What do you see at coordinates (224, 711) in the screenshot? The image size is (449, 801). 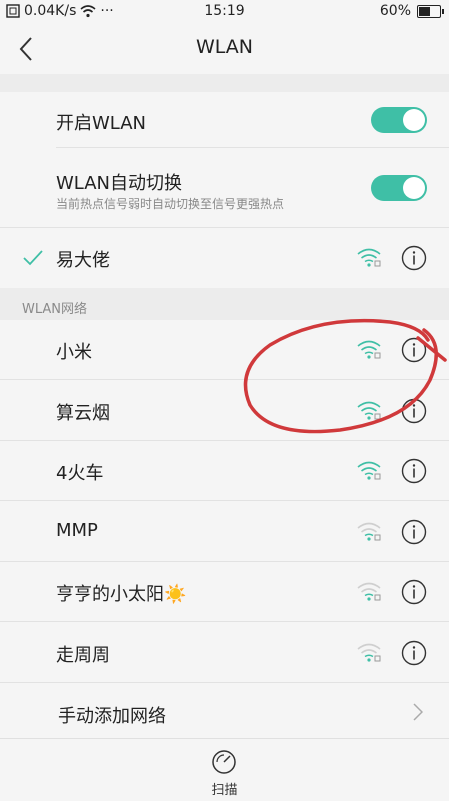 I see `add-network-row: 手动添加网络` at bounding box center [224, 711].